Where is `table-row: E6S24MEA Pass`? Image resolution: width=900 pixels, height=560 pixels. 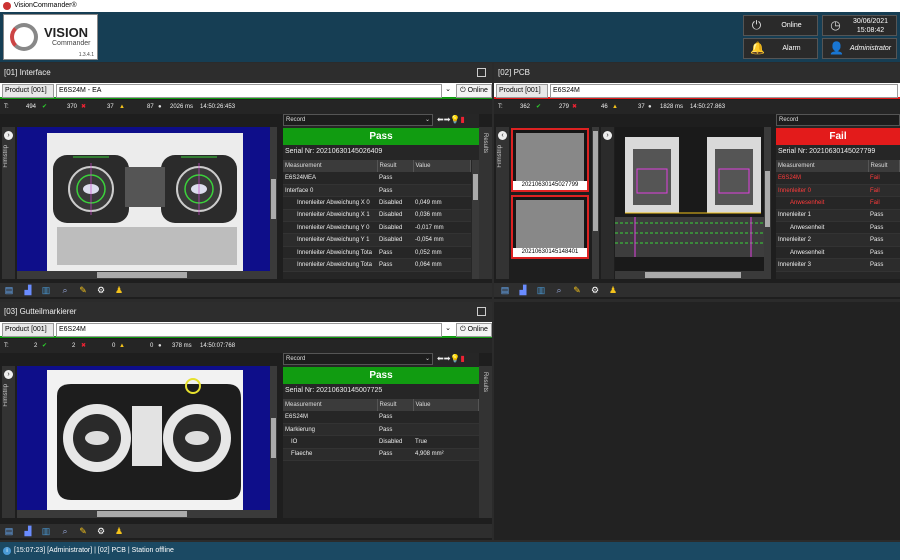
table-row: E6S24MEA Pass is located at coordinates (377, 178).